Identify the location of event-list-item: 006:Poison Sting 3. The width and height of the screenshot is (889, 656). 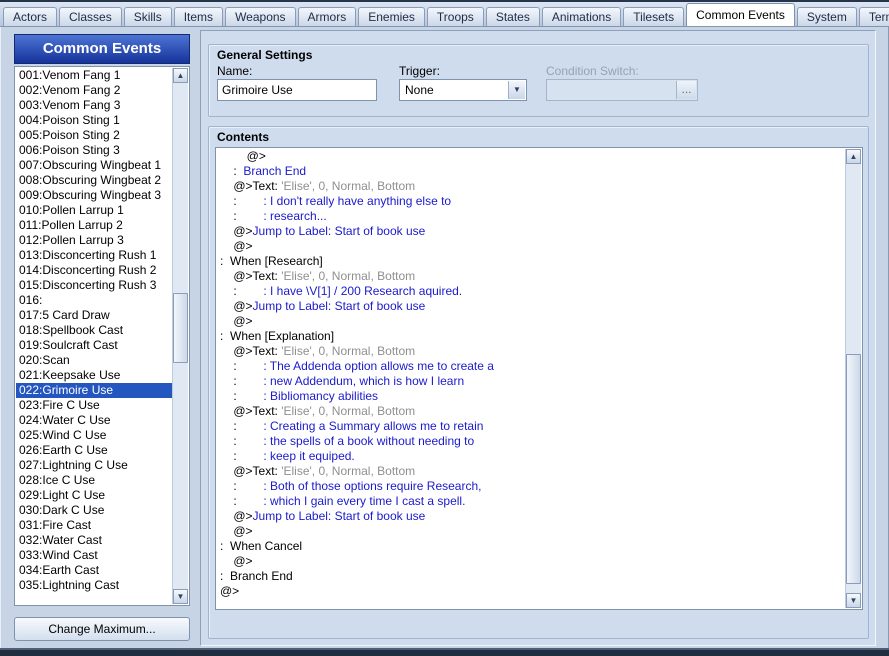
(94, 150).